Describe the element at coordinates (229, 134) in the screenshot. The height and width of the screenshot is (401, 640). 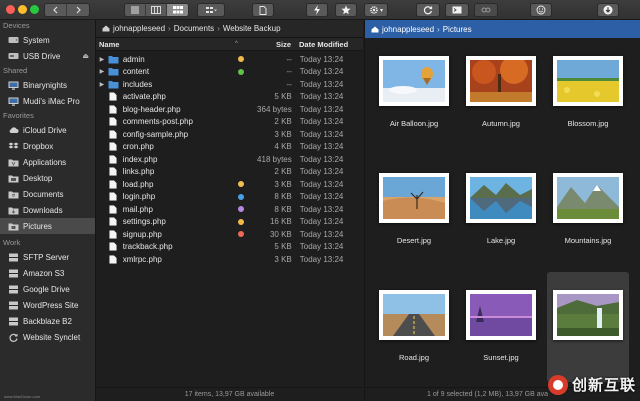
I see `file-row: config-sample.php 3 KB Today 13:24` at that location.